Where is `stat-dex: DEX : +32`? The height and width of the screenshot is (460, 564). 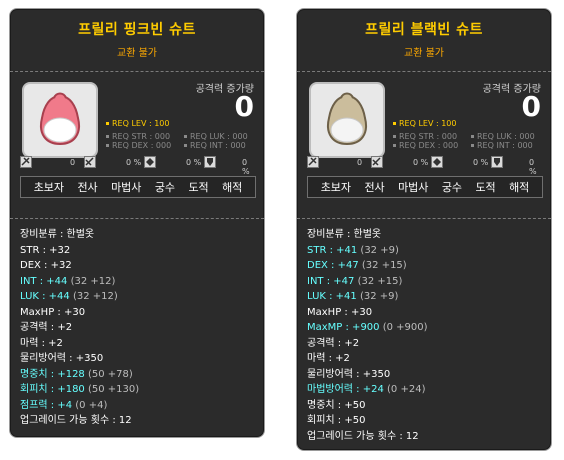 stat-dex: DEX : +32 is located at coordinates (46, 265).